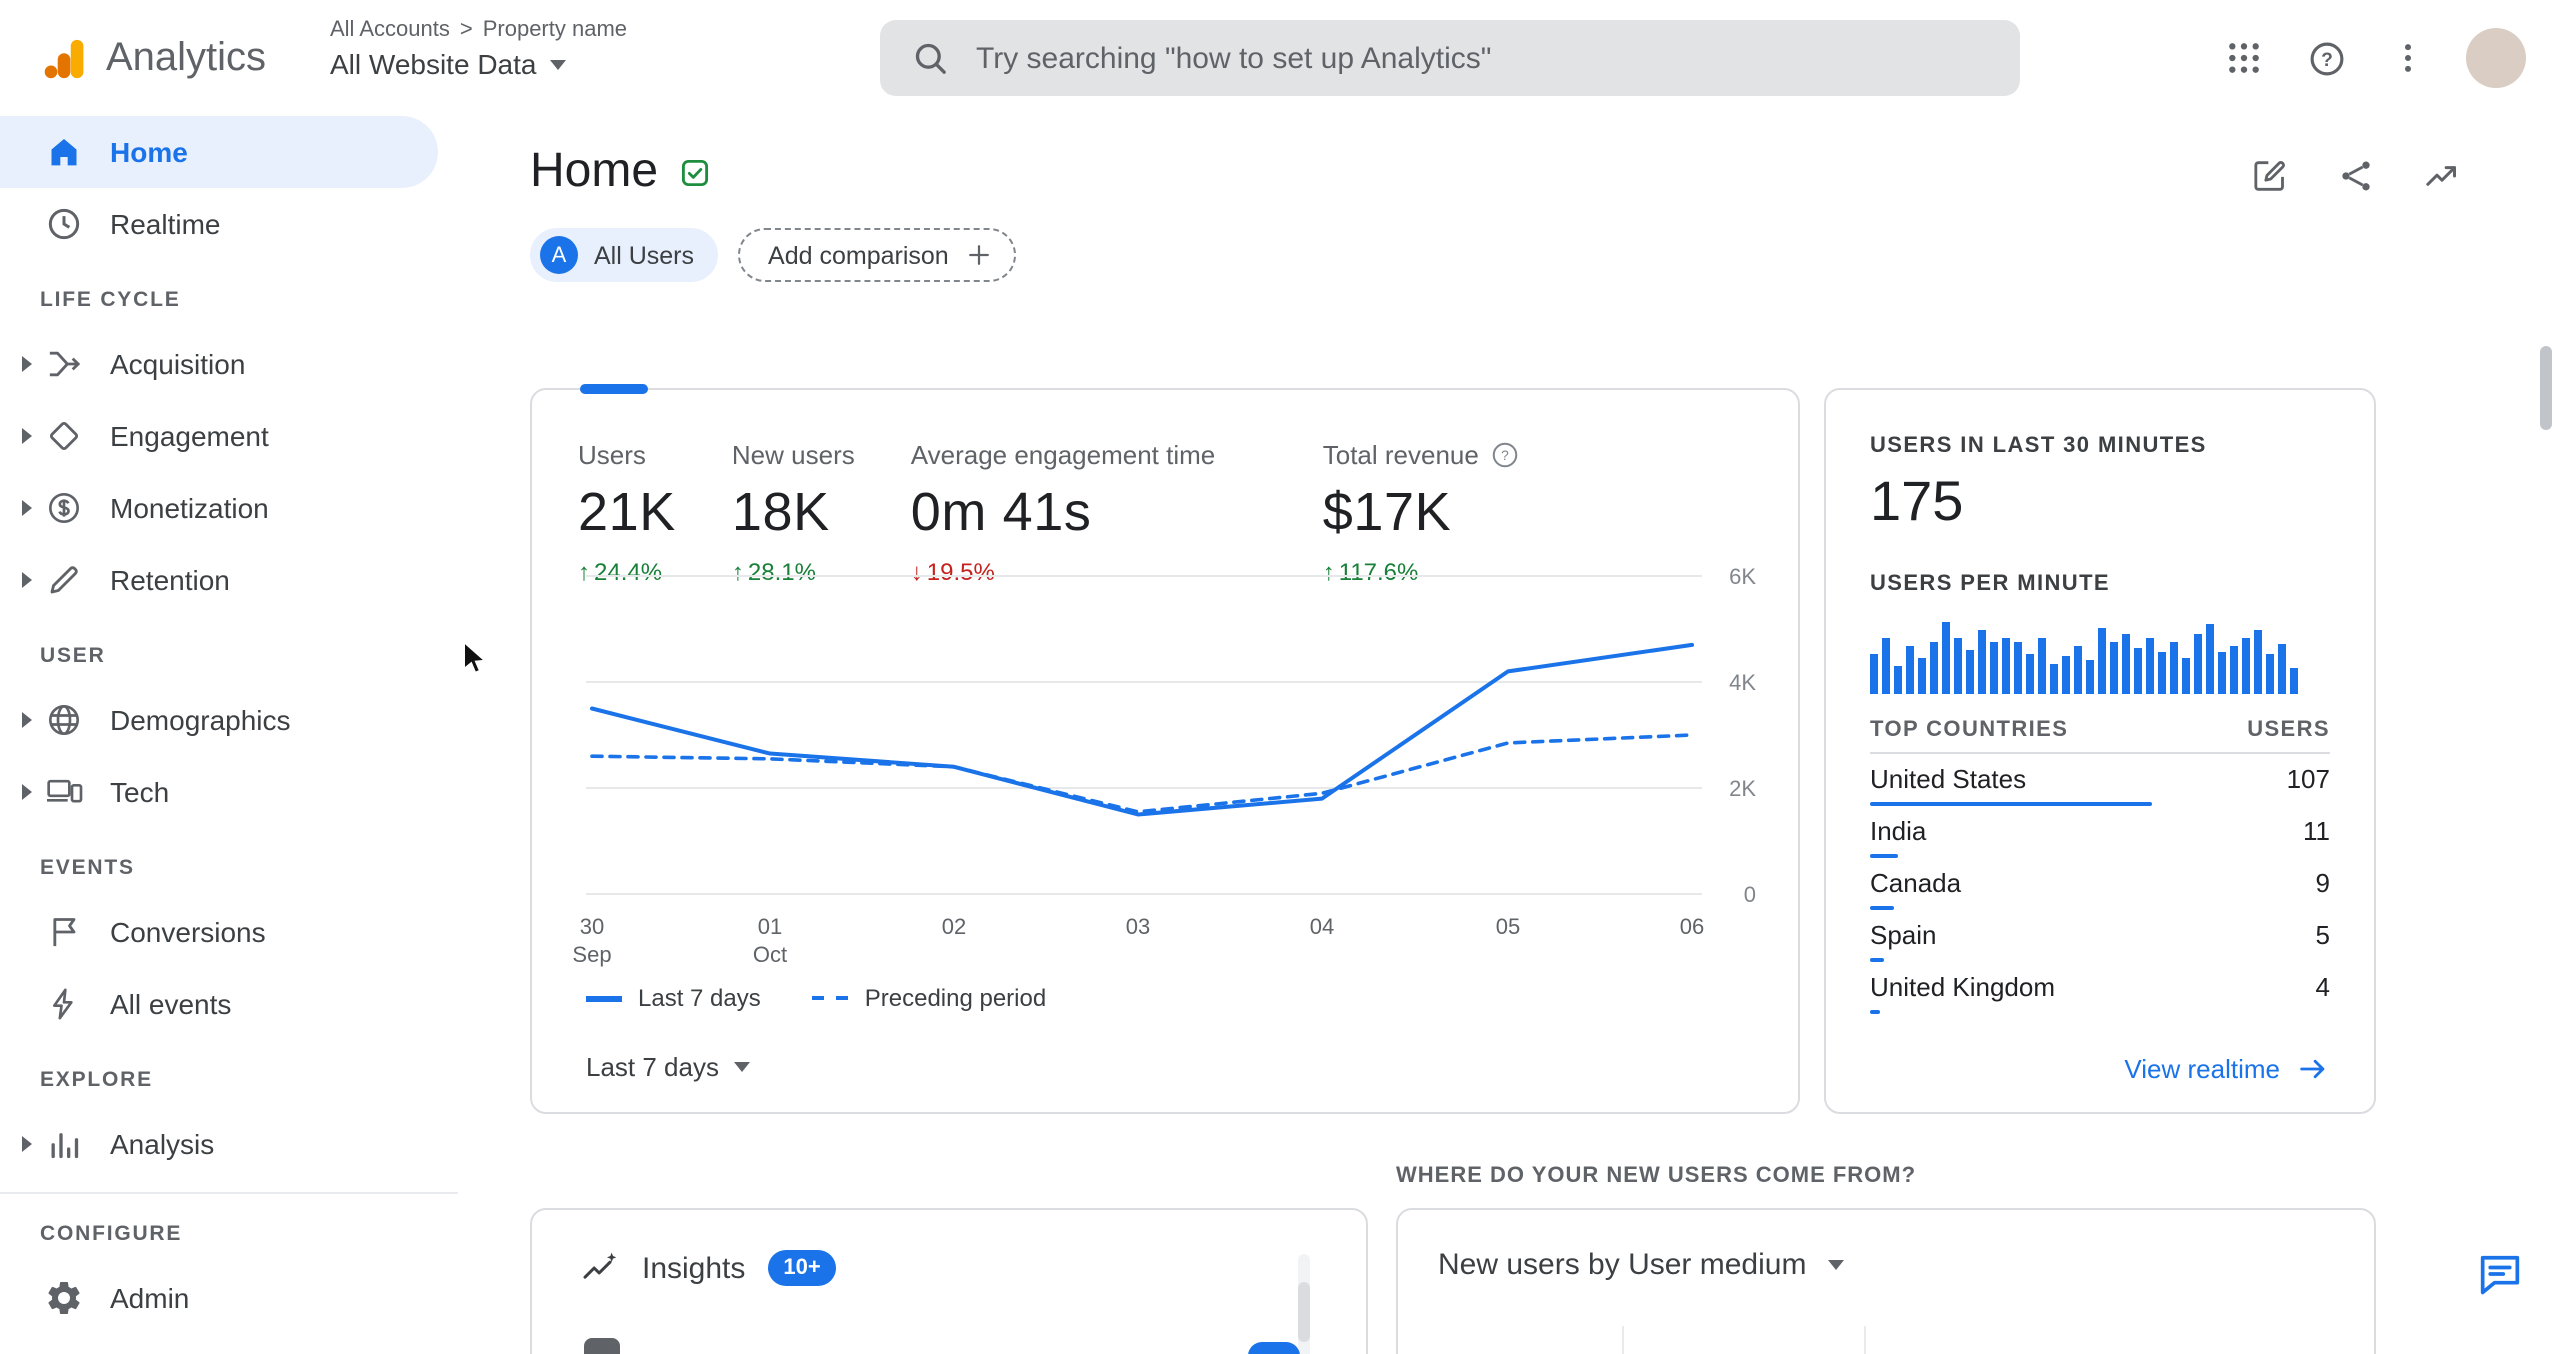 The width and height of the screenshot is (2554, 1354). I want to click on more-options-button, so click(2408, 58).